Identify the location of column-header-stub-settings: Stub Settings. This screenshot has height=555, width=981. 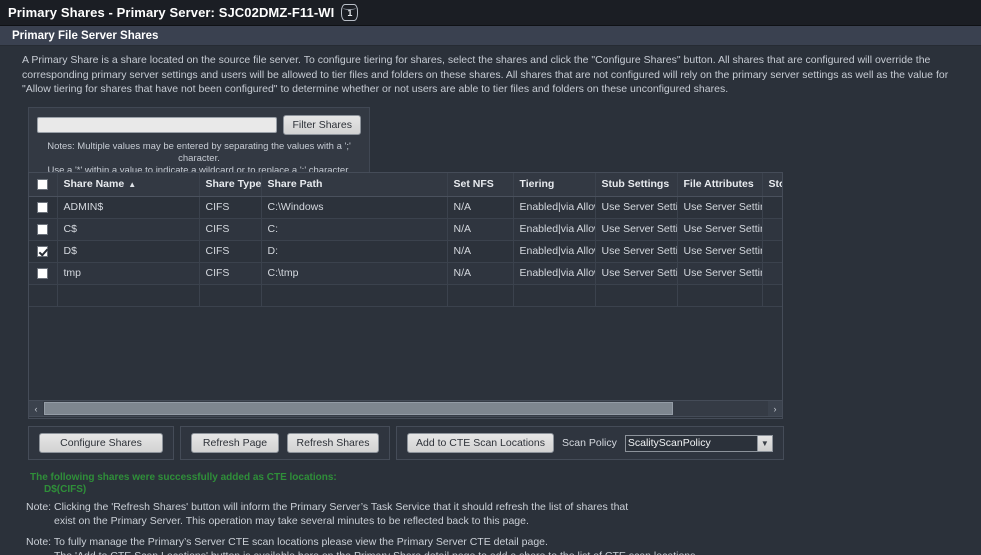
(636, 185).